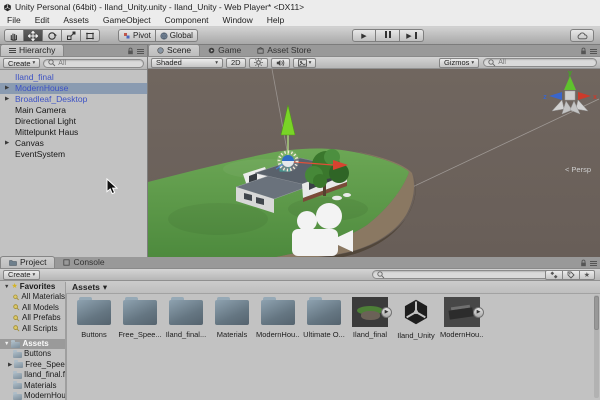 Image resolution: width=600 pixels, height=400 pixels. Describe the element at coordinates (32, 386) in the screenshot. I see `tree-item-materials: Materials` at that location.